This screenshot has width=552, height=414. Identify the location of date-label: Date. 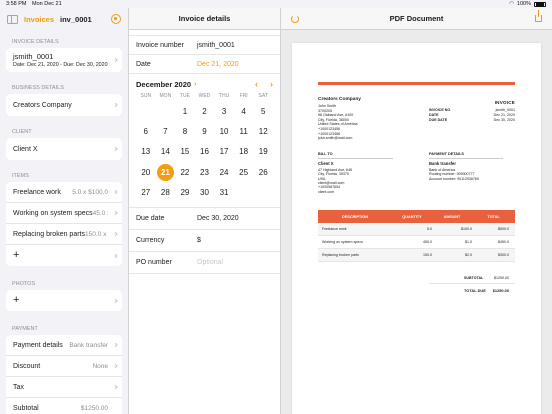
(143, 64).